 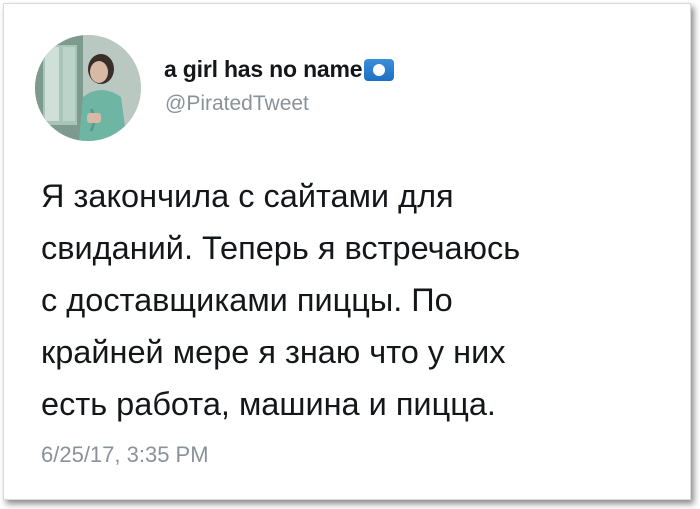 I want to click on display-name: a girl has no name, so click(x=263, y=69).